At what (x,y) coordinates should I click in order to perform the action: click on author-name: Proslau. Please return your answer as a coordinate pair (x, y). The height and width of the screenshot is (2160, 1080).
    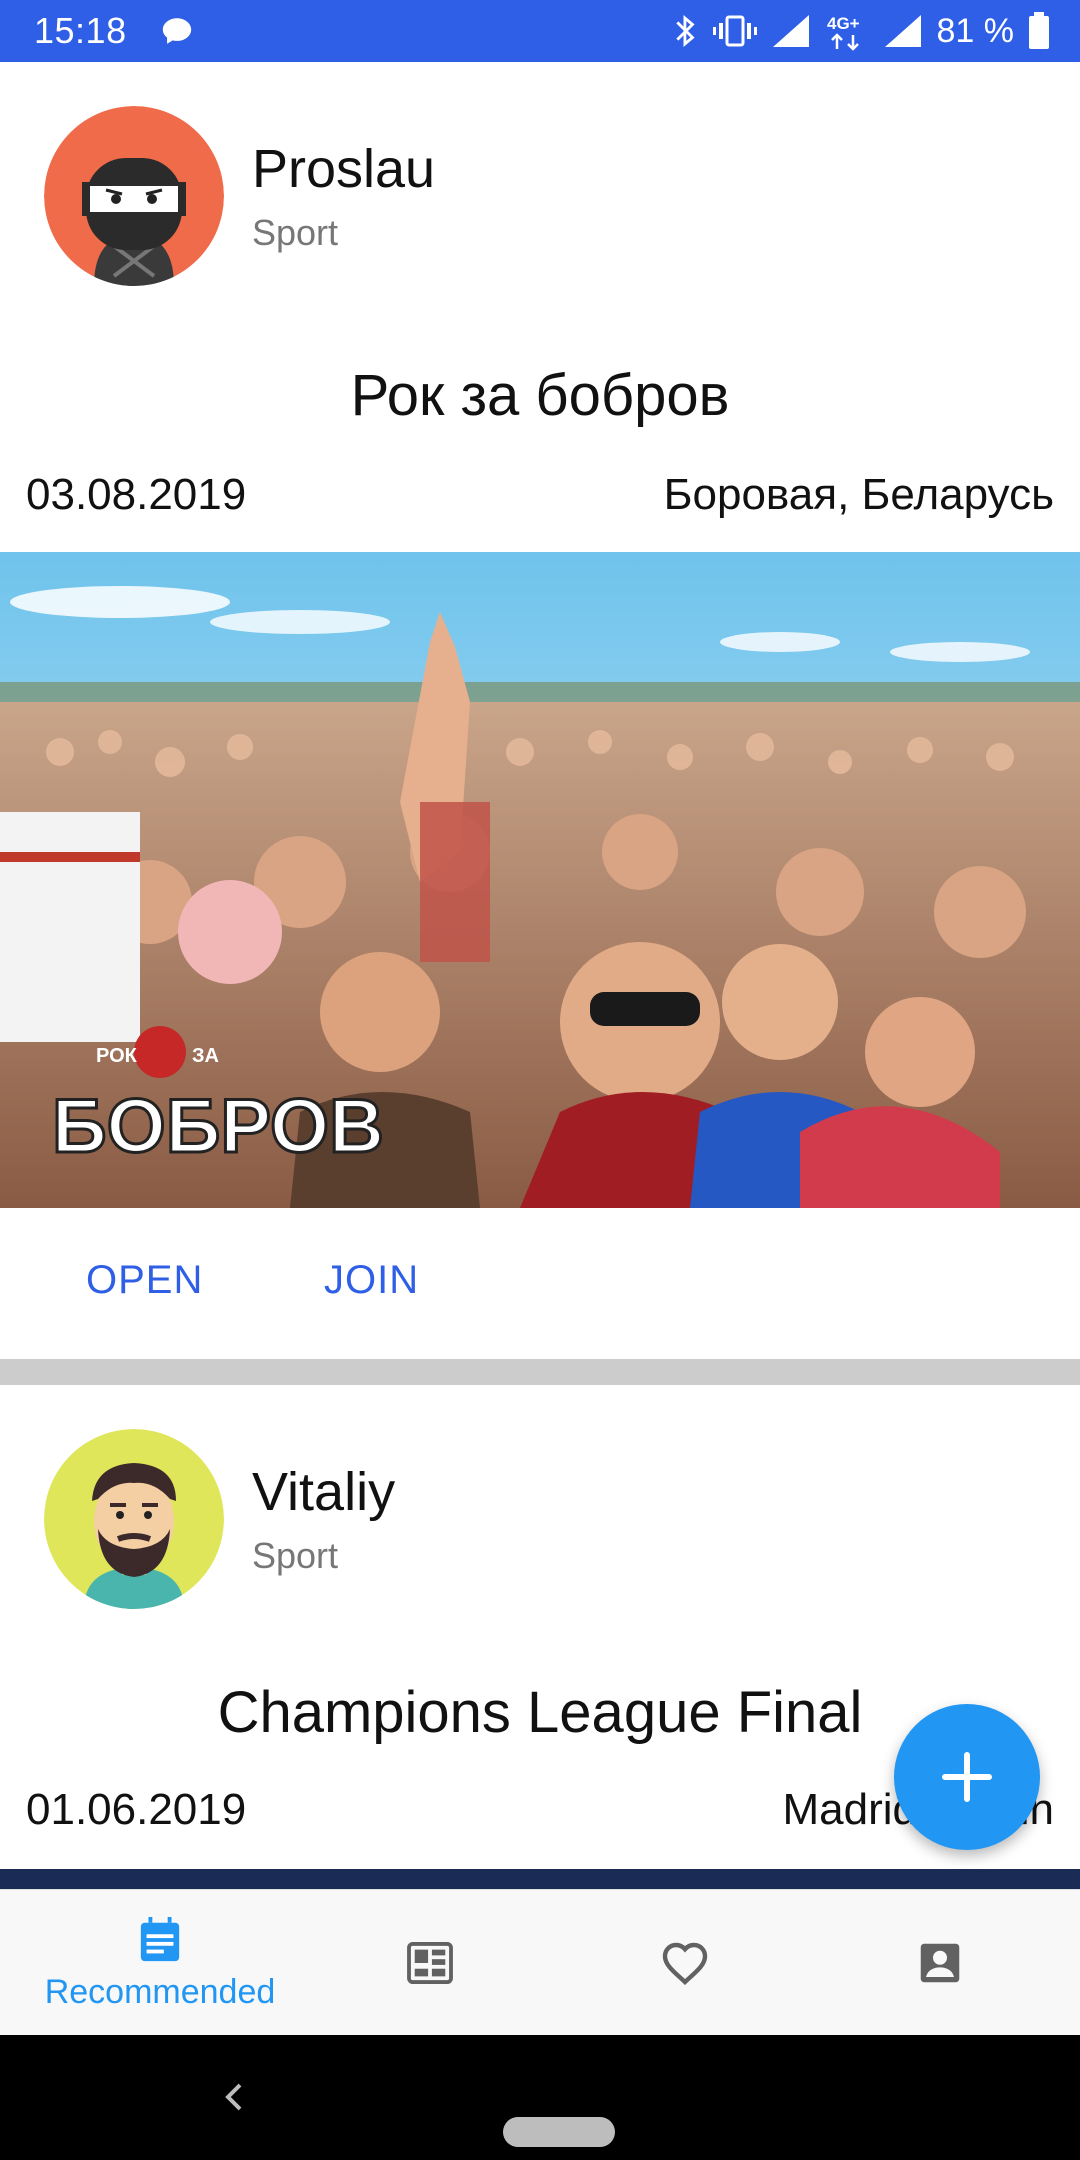
    Looking at the image, I should click on (344, 169).